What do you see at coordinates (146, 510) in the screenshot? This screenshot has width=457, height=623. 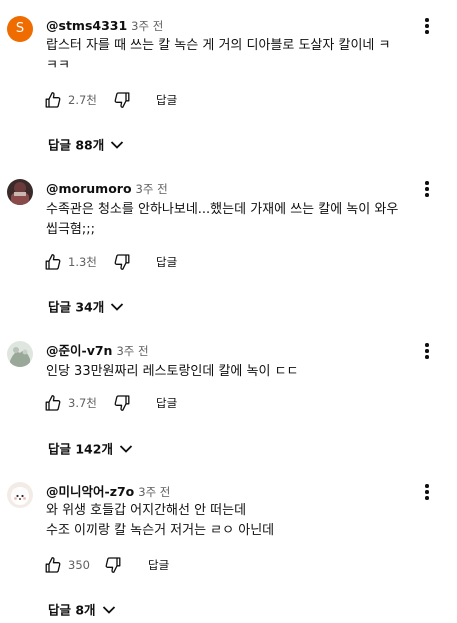 I see `comment-text-line: 와 위생 호들갑 어지간해선 안 떠는데` at bounding box center [146, 510].